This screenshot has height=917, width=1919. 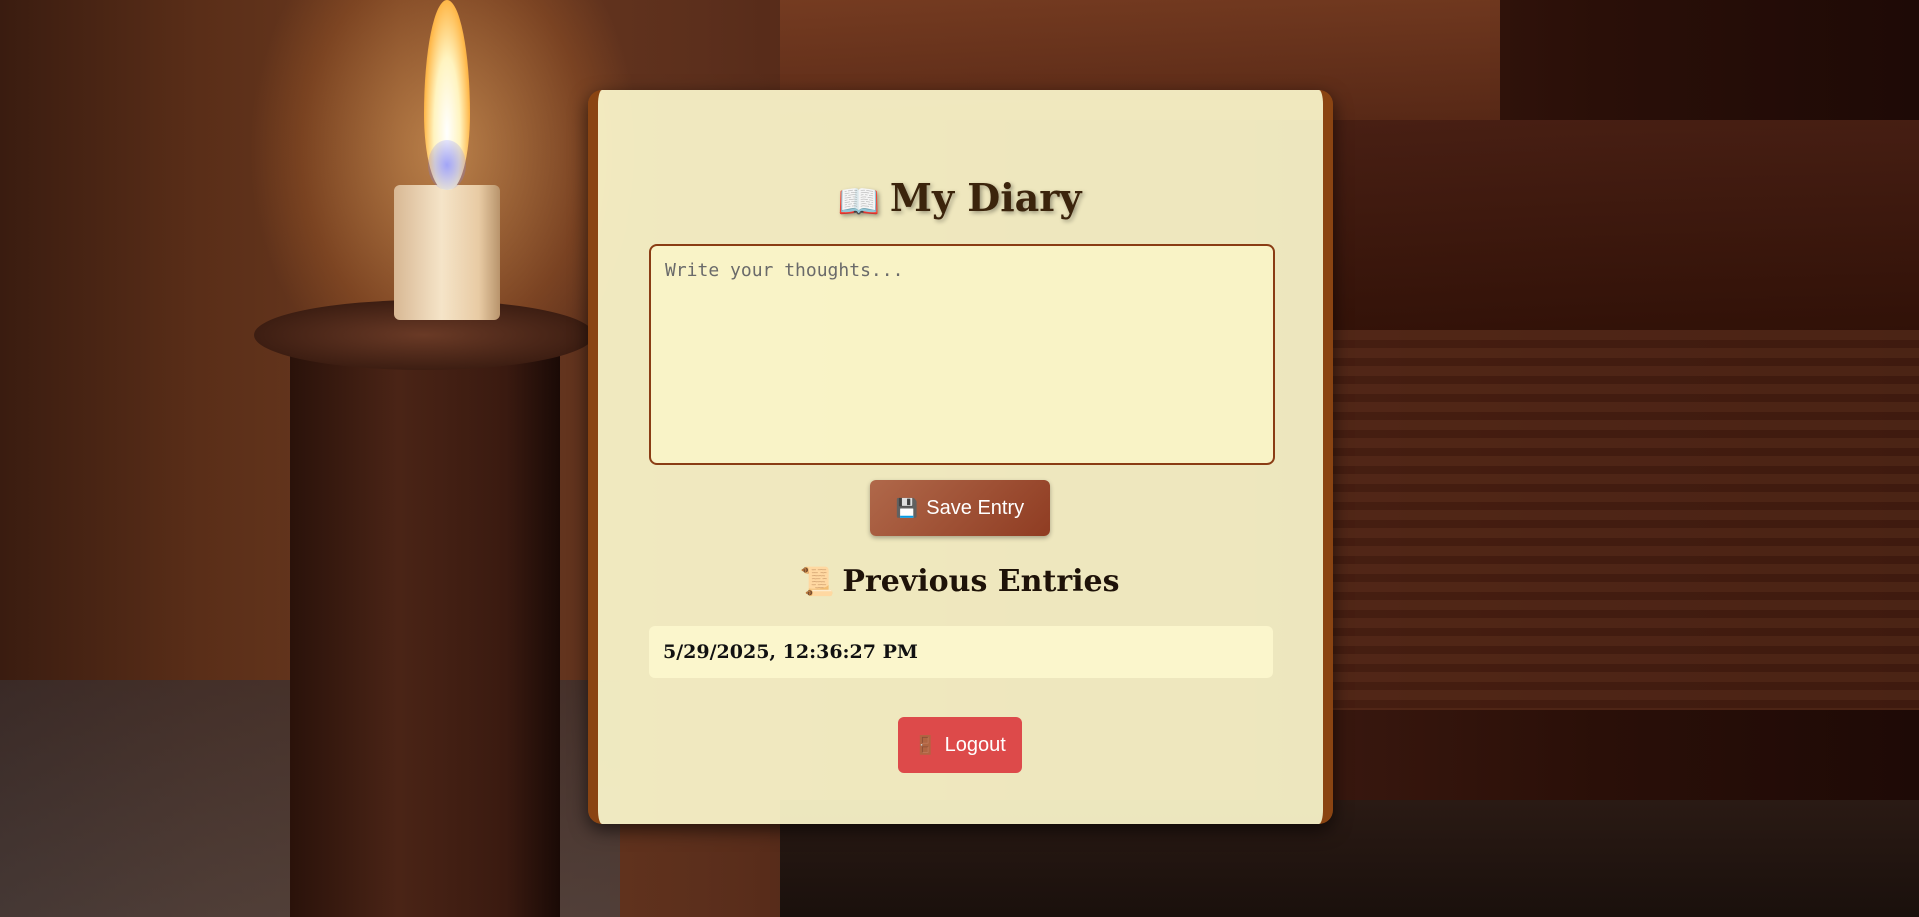 I want to click on diary-entry-textarea, so click(x=962, y=354).